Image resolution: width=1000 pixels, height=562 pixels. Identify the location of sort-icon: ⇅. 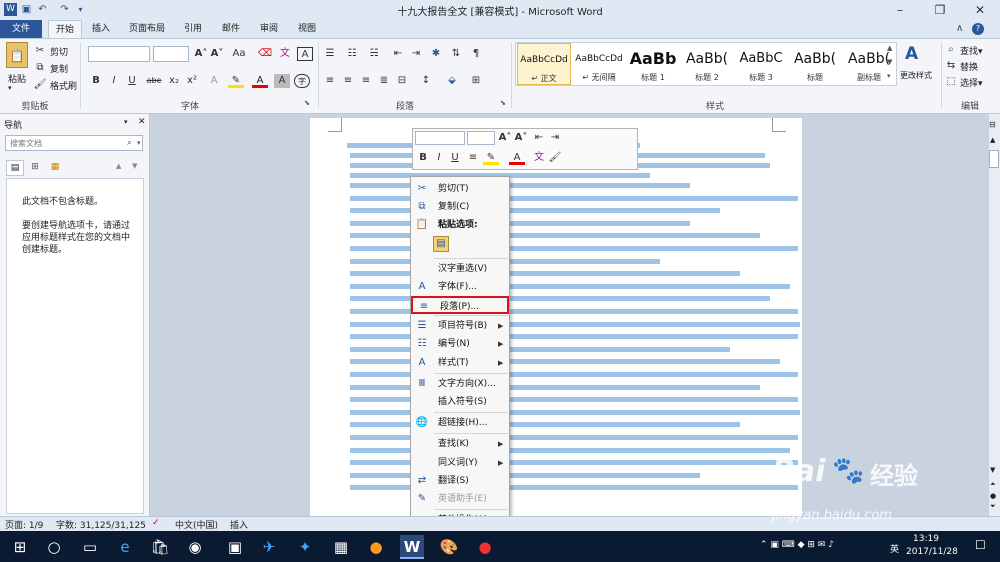
(456, 54).